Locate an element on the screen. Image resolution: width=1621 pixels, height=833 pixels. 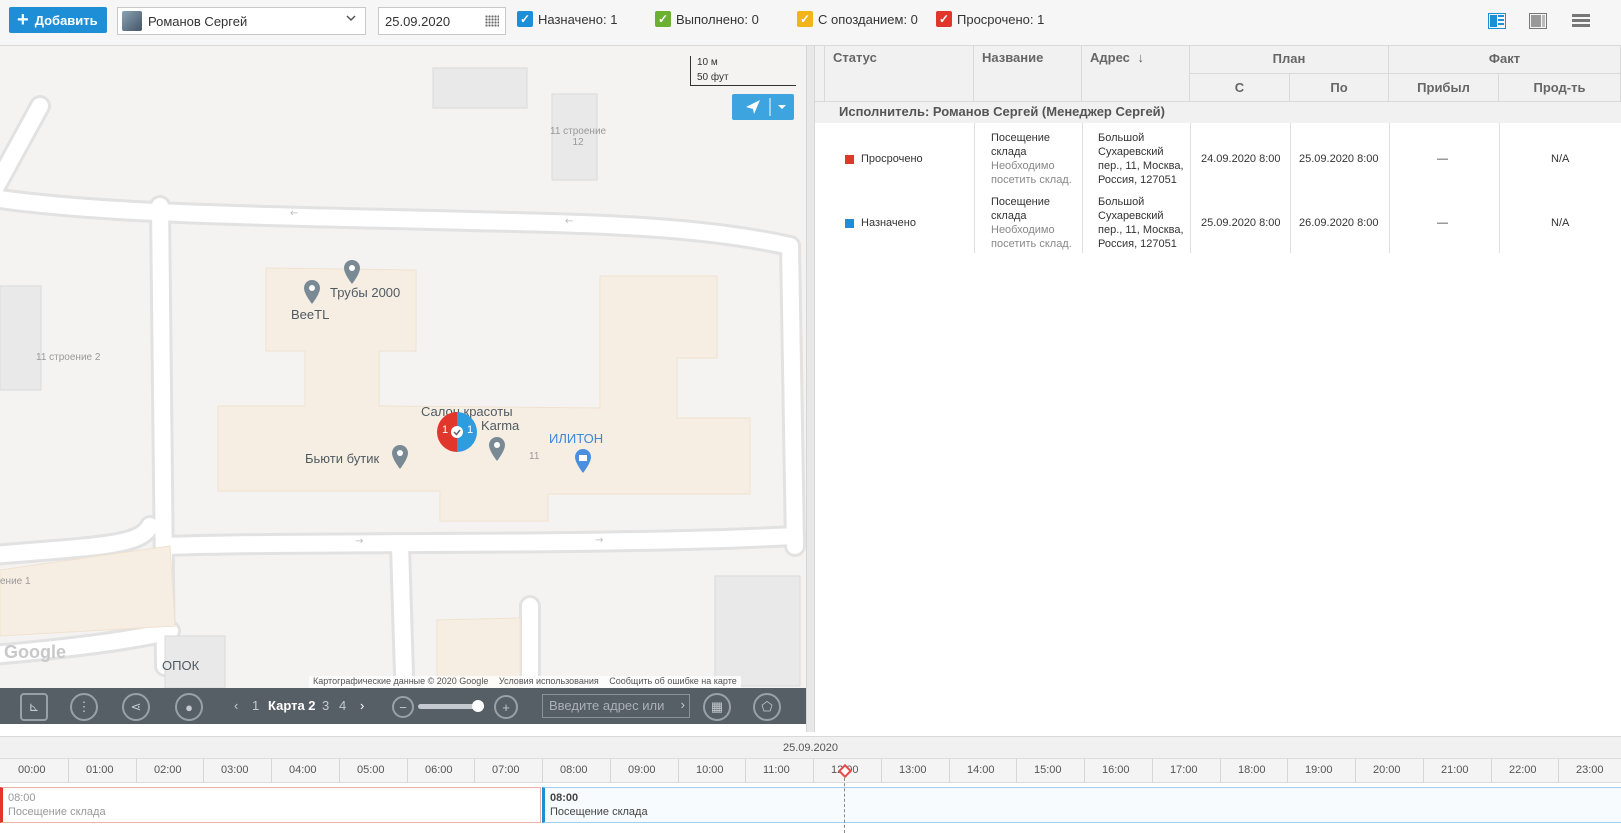
map-label-building: ение 1 is located at coordinates (15, 581).